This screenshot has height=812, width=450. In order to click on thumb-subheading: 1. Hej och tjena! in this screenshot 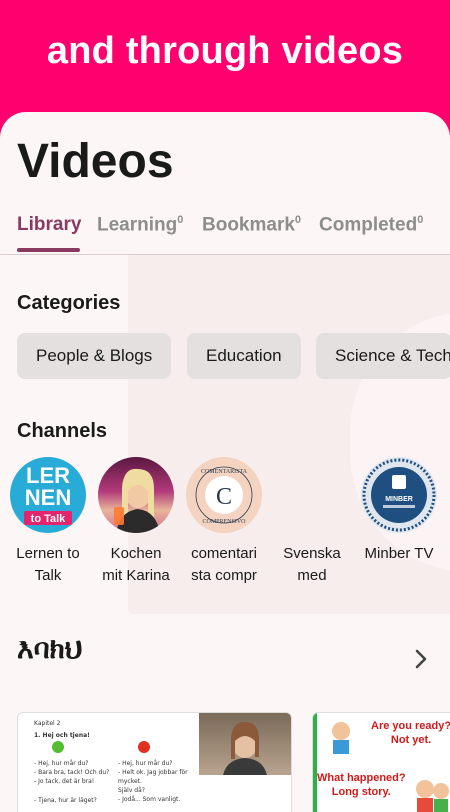, I will do `click(62, 735)`.